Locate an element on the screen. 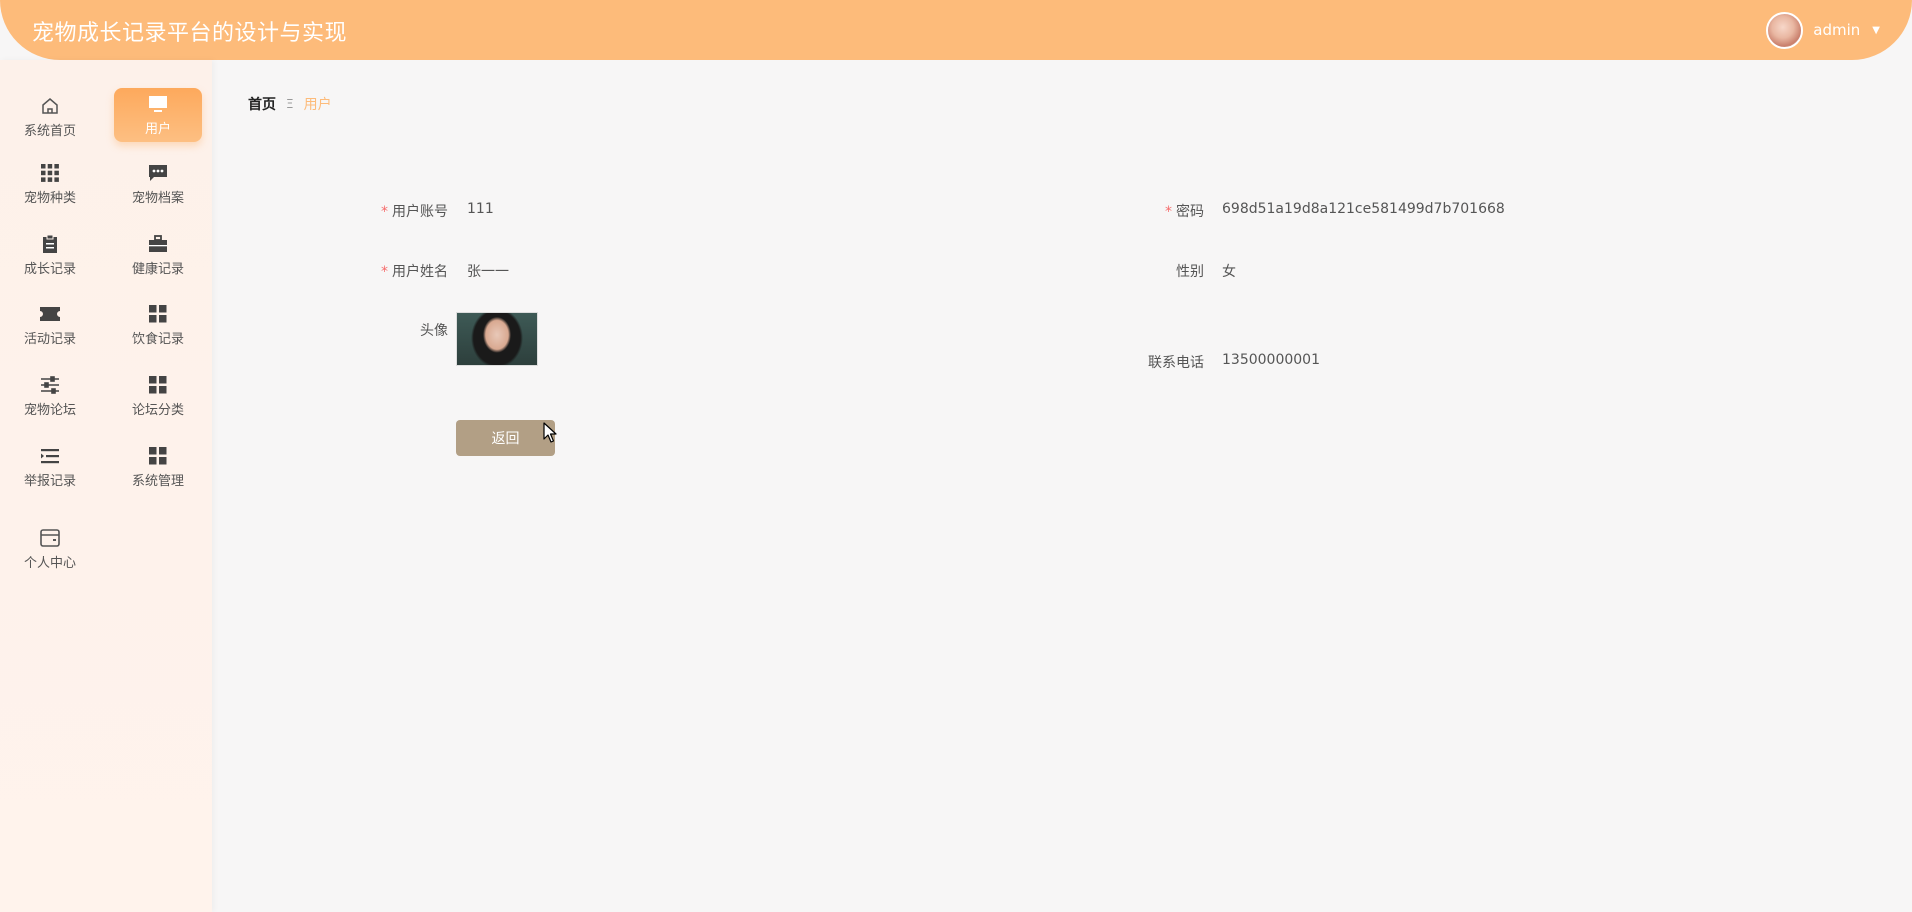 Image resolution: width=1912 pixels, height=912 pixels. avatar-image is located at coordinates (497, 339).